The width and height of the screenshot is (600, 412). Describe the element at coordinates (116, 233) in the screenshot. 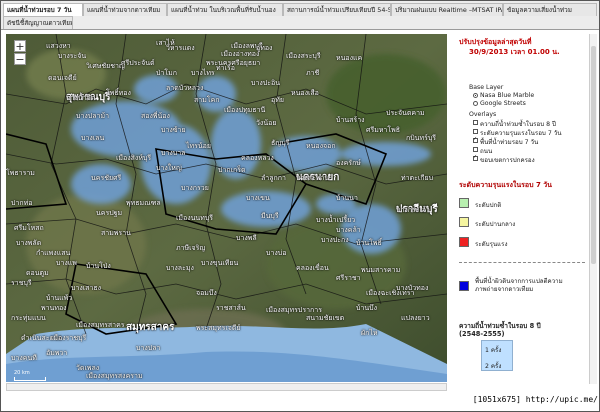

I see `map-place-label: สามพราน` at that location.